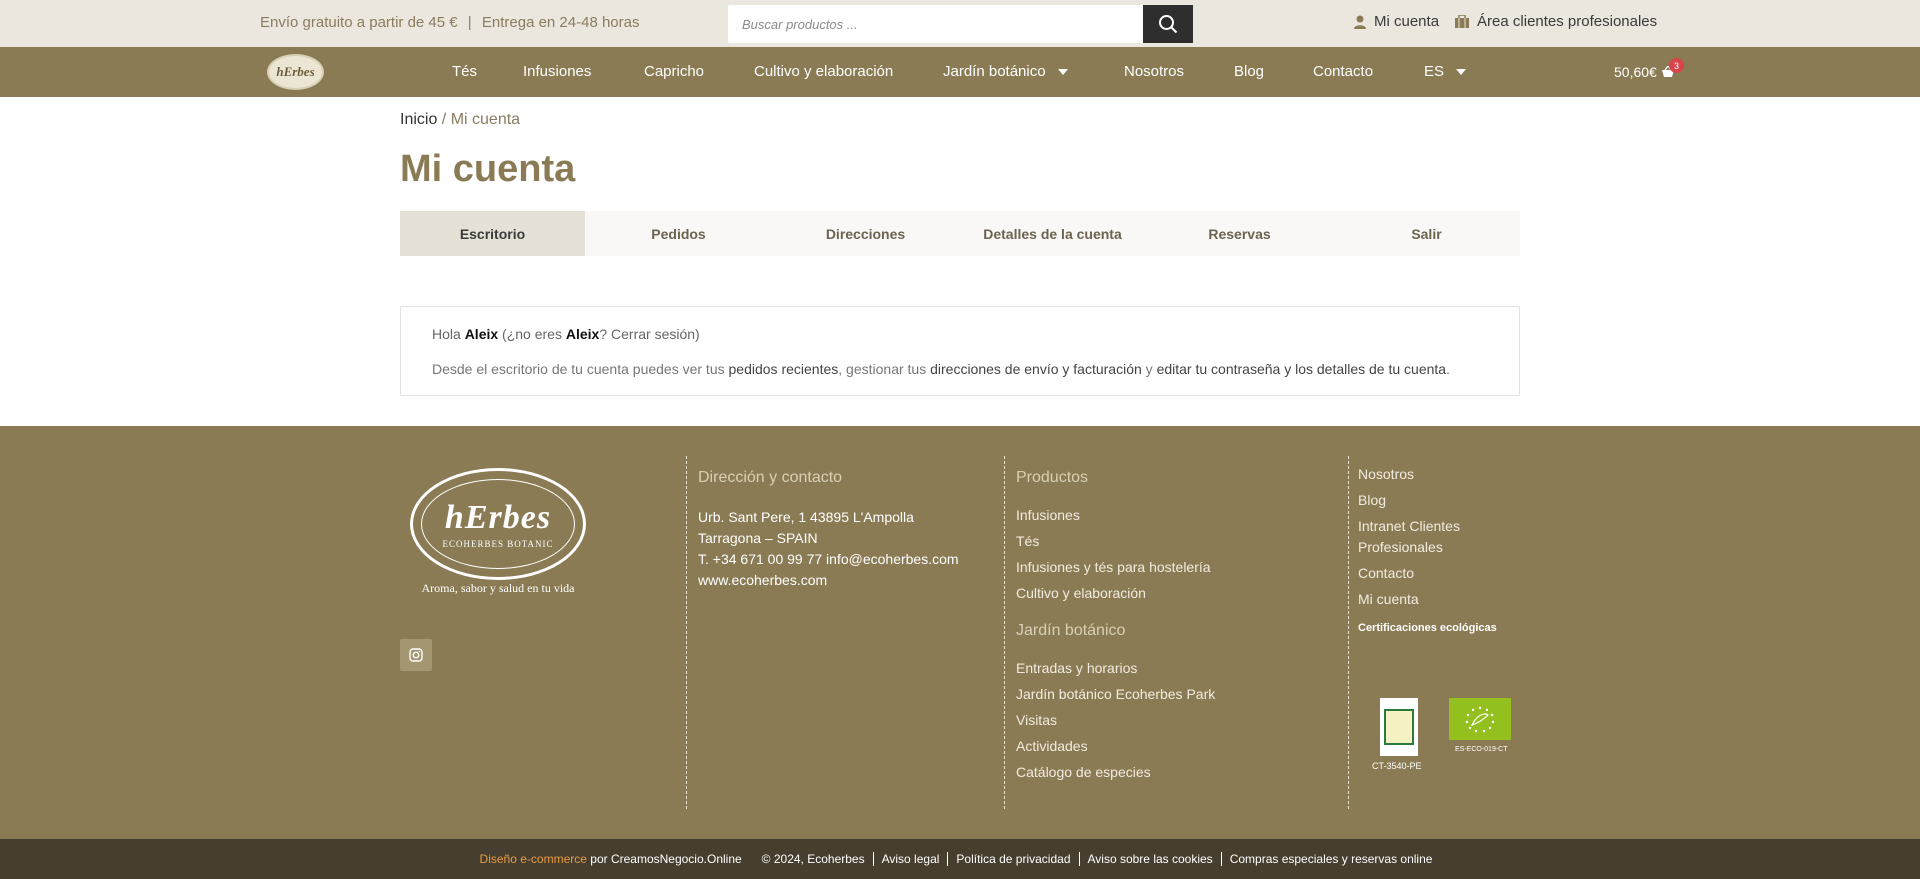  Describe the element at coordinates (1182, 694) in the screenshot. I see `footer-link-park: Jardín botánico Ecoherbes Park` at that location.